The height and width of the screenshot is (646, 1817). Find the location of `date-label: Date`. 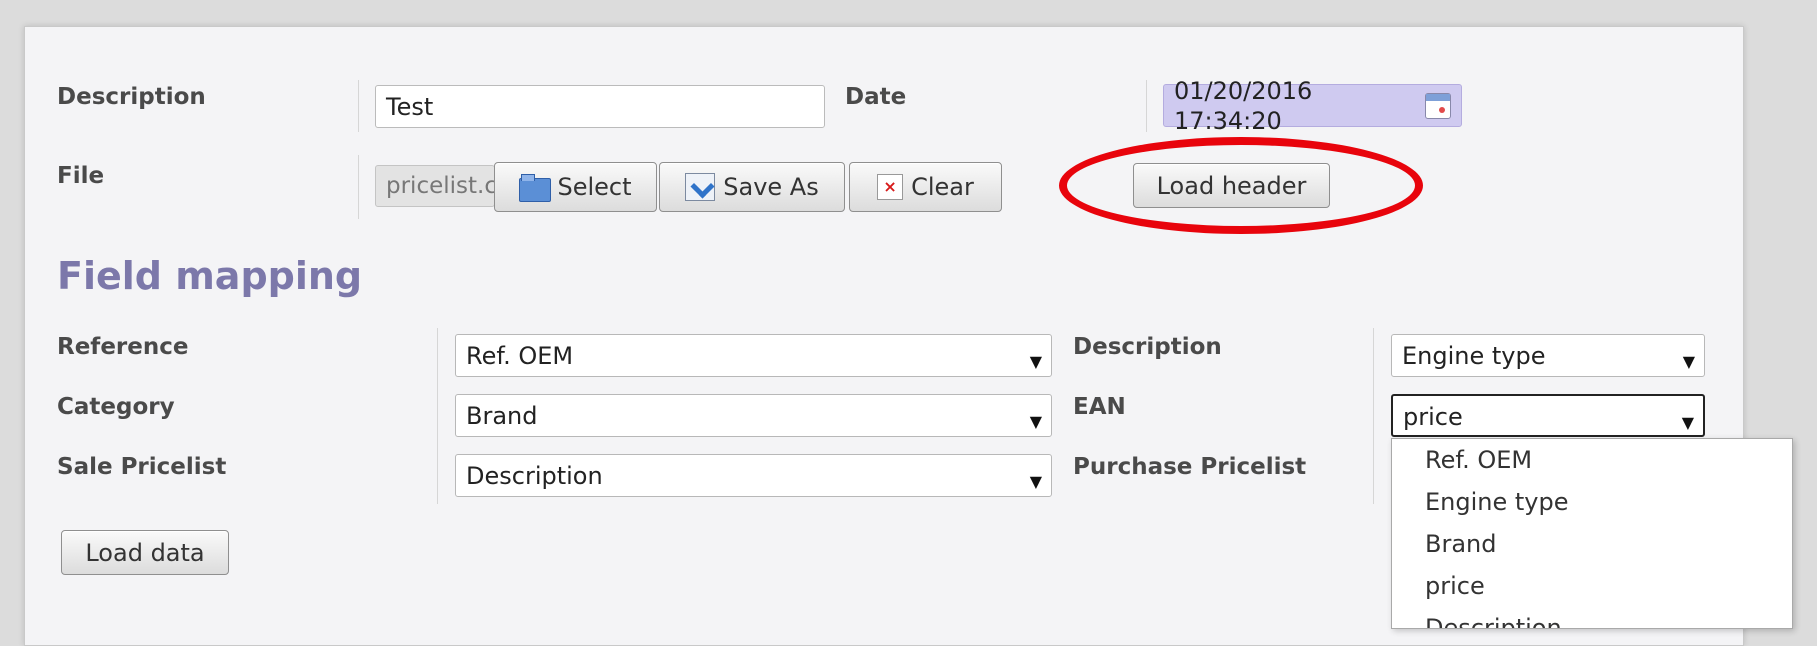

date-label: Date is located at coordinates (876, 97).